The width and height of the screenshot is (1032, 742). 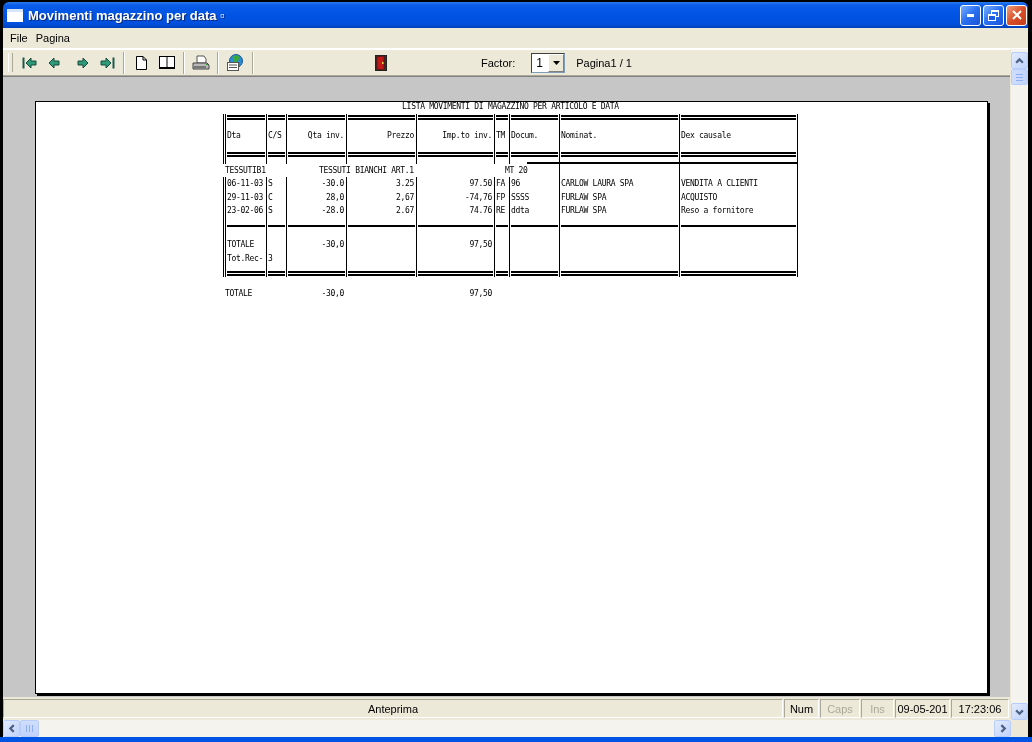 I want to click on factor-label: Factor:, so click(x=498, y=62).